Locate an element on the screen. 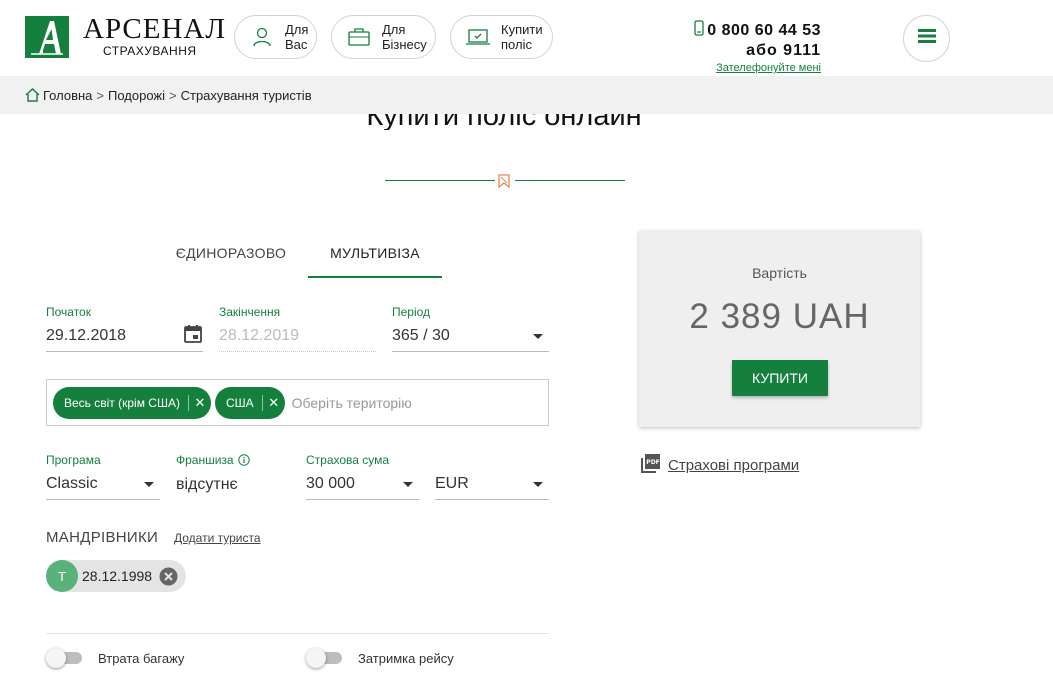 This screenshot has width=1053, height=697. baggage-loss-toggle is located at coordinates (64, 658).